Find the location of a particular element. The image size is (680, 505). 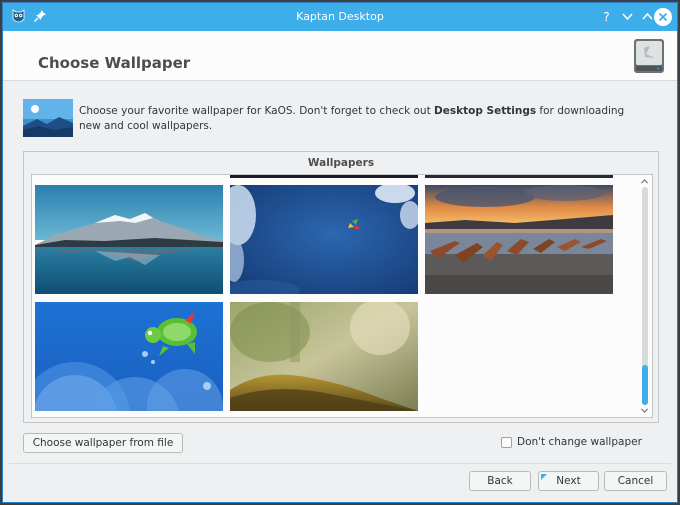

wallpaper-mountain-lake is located at coordinates (129, 239).